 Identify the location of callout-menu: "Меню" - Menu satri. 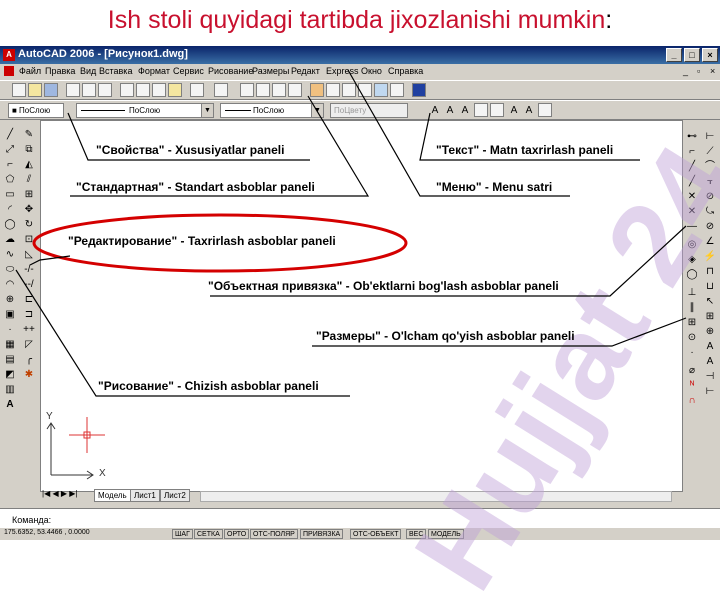
(494, 187).